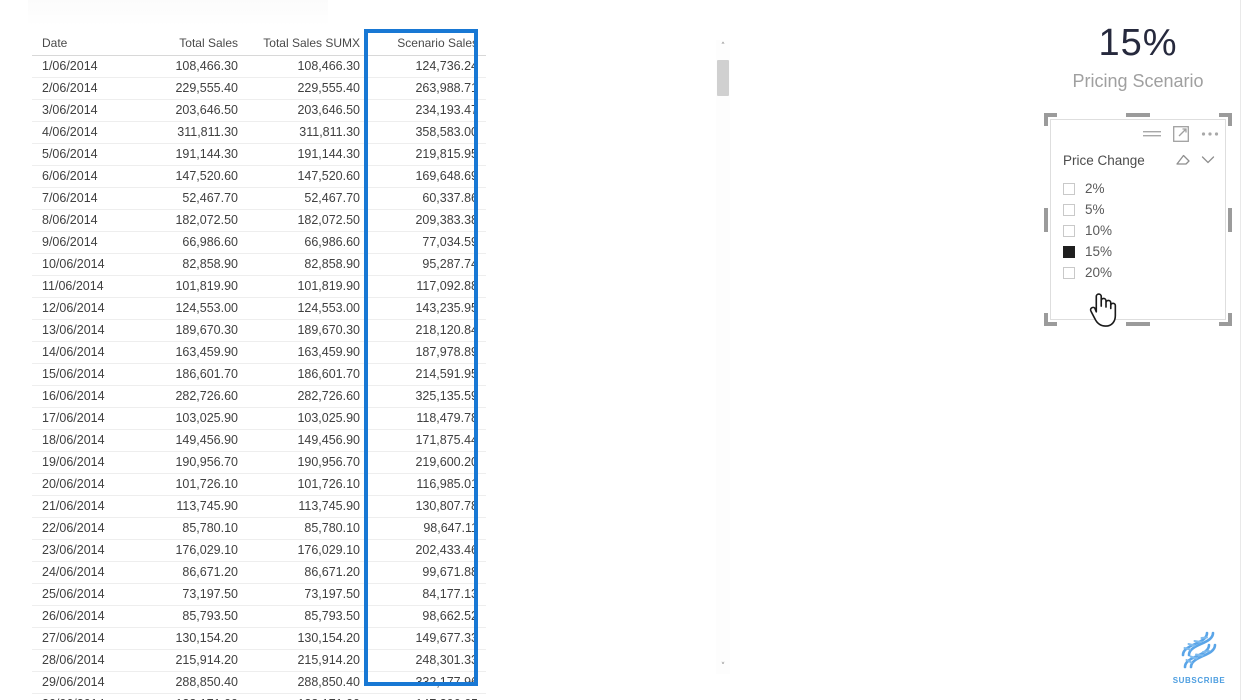 Image resolution: width=1249 pixels, height=700 pixels. Describe the element at coordinates (427, 696) in the screenshot. I see `cell-scenario-sales: 147,396.65` at that location.